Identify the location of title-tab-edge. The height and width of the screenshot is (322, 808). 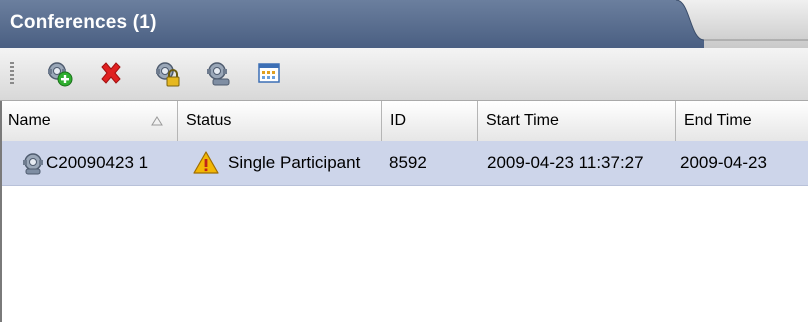
(734, 24).